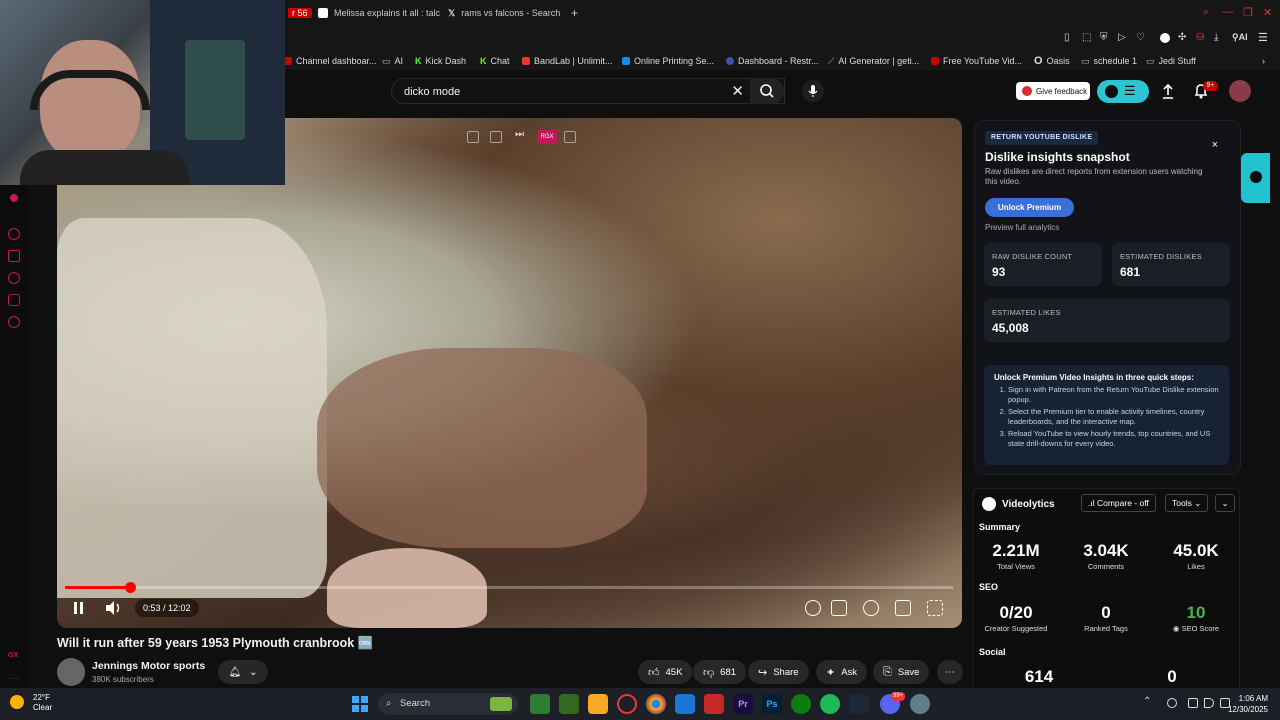  I want to click on ask-button: ✦ Ask, so click(842, 672).